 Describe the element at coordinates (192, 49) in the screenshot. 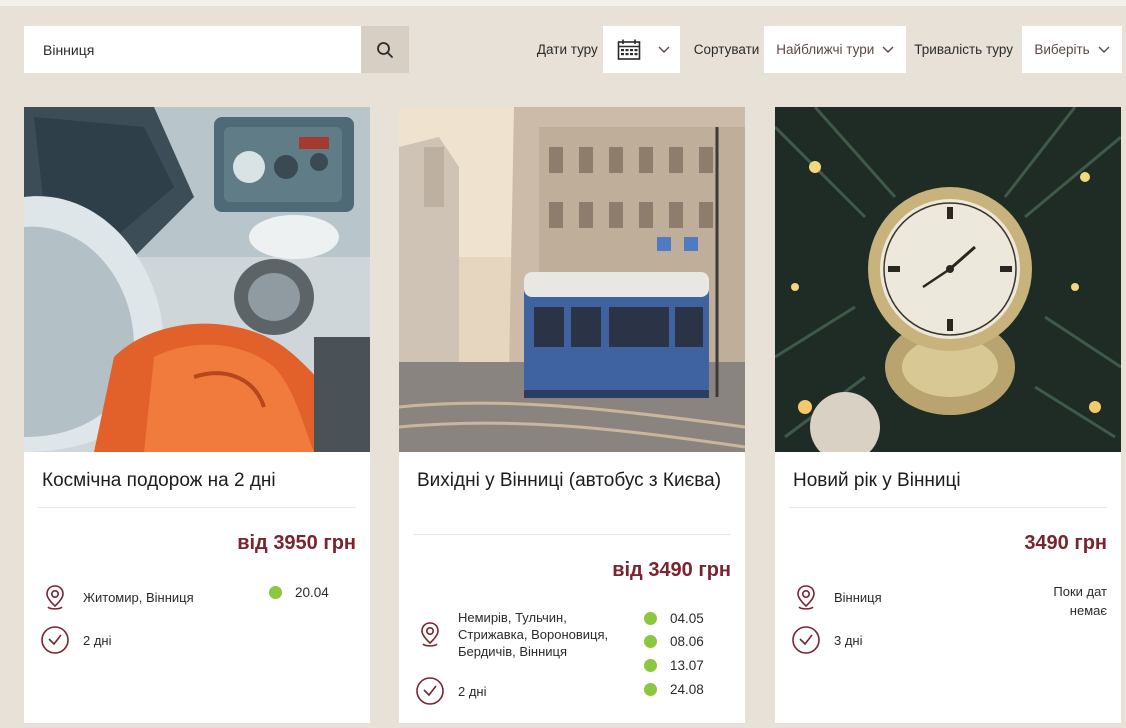

I see `search-input` at that location.